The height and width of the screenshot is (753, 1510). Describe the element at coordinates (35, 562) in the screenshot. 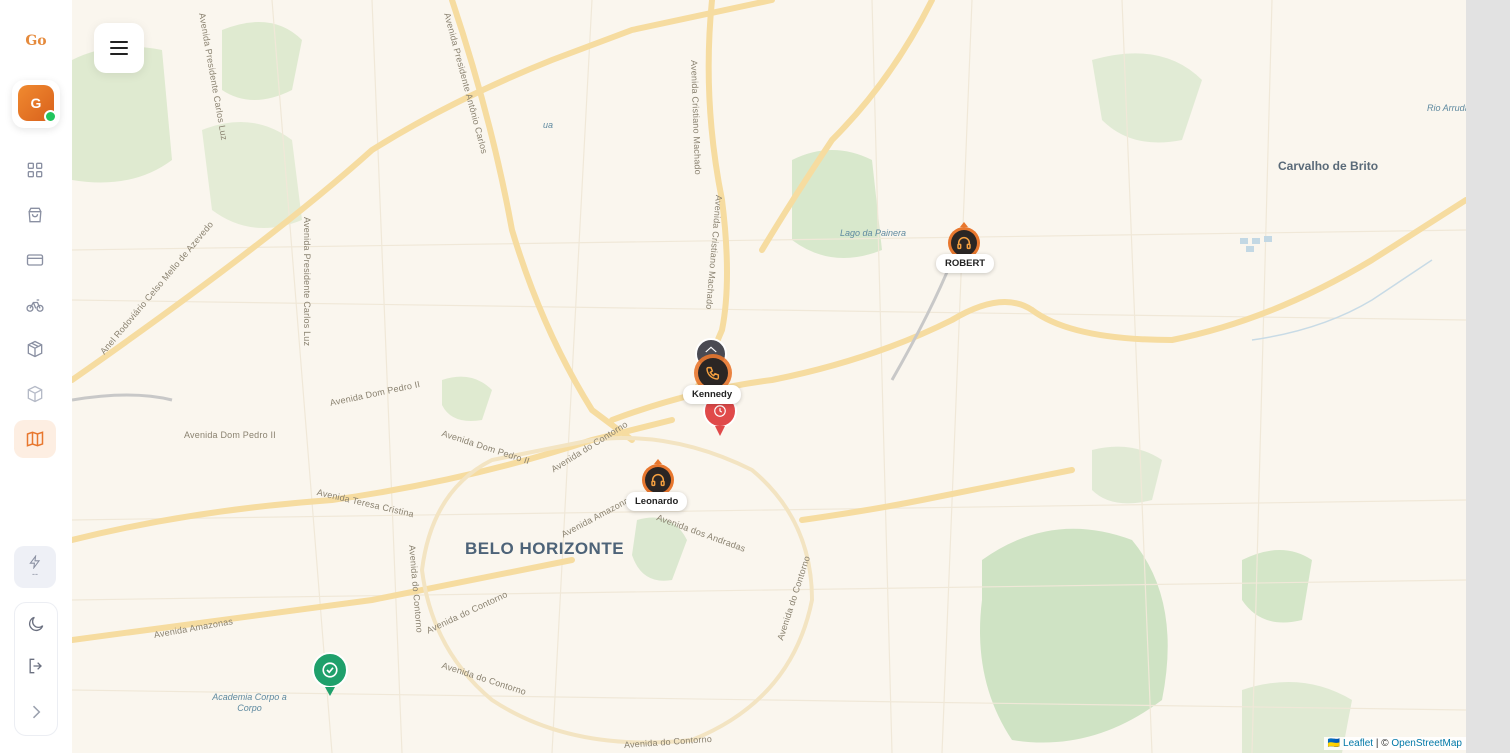

I see `bolt-icon` at that location.